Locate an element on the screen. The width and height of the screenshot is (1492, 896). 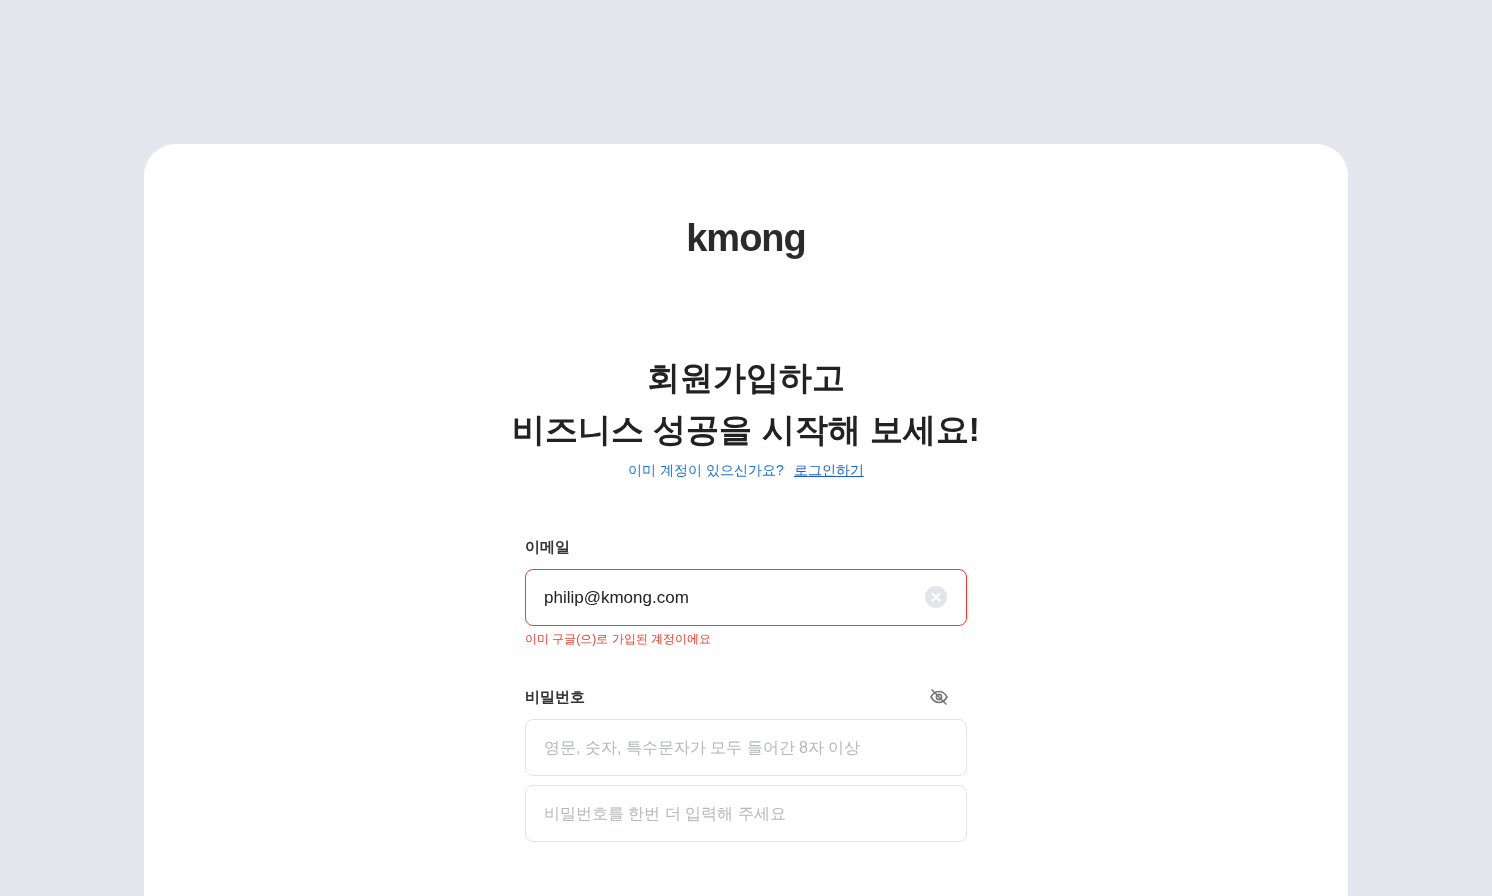
login-link: 로그인하기 is located at coordinates (828, 470).